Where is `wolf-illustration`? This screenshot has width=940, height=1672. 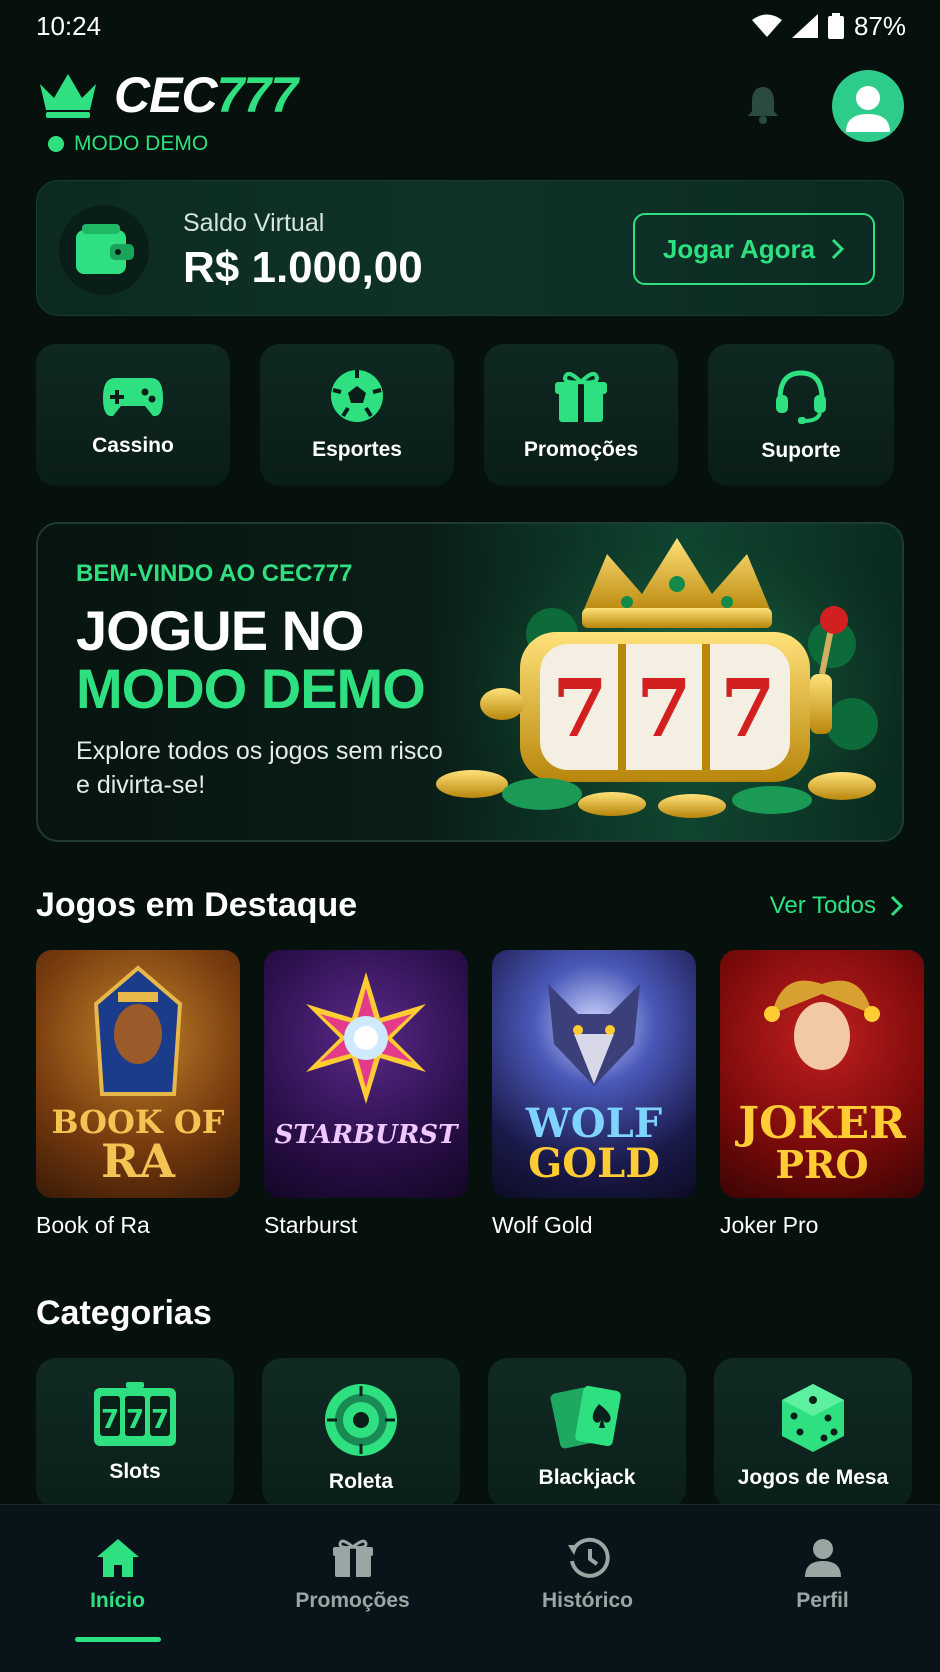
wolf-illustration is located at coordinates (594, 1035).